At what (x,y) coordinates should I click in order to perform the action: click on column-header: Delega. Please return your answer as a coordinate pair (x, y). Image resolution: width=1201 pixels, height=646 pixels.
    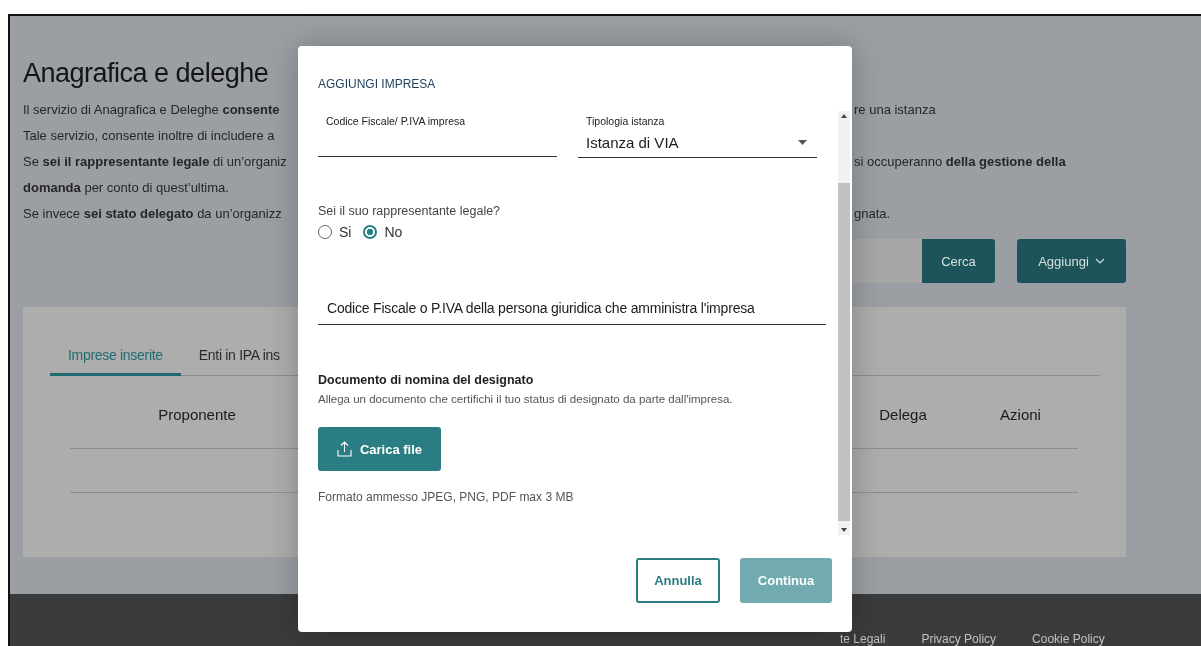
    Looking at the image, I should click on (903, 414).